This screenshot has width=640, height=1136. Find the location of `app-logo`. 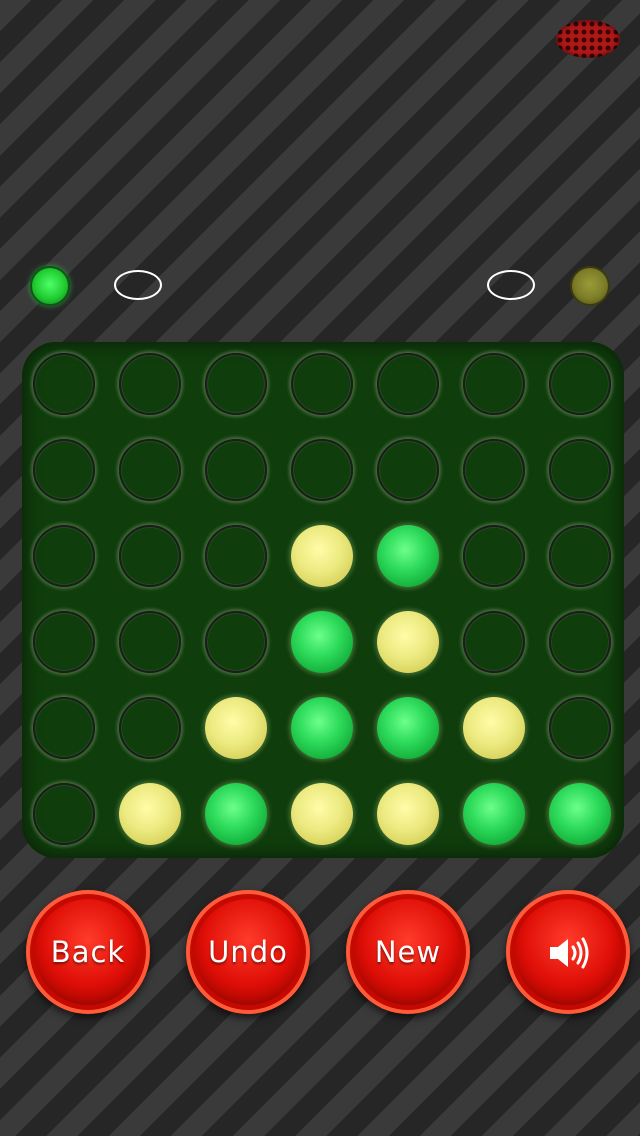

app-logo is located at coordinates (588, 39).